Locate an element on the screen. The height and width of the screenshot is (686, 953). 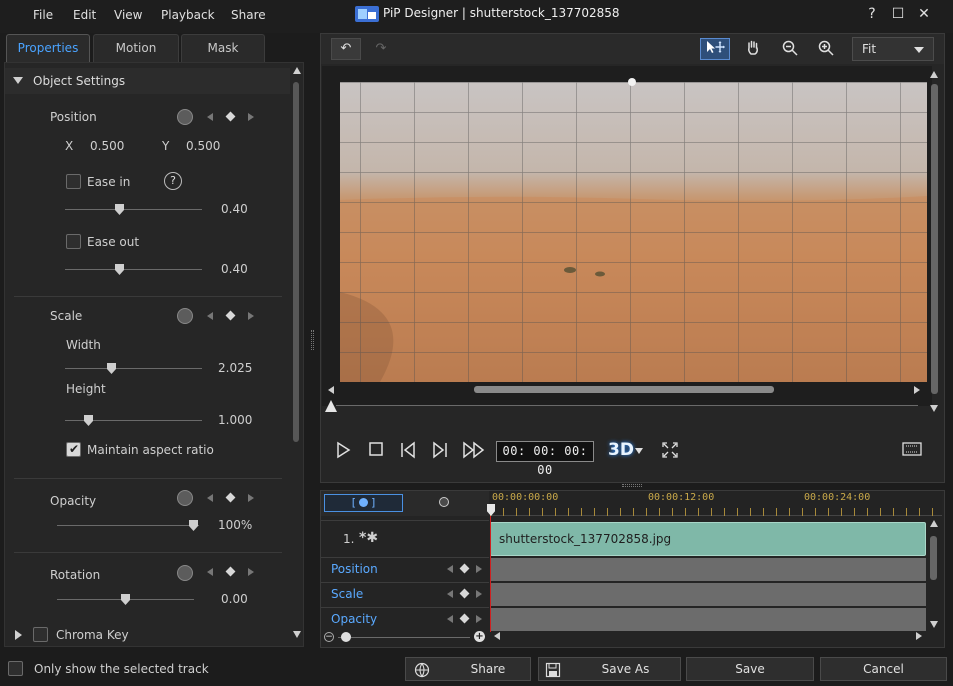
clip-track: shutterstock_137702858.jpg is located at coordinates (708, 539).